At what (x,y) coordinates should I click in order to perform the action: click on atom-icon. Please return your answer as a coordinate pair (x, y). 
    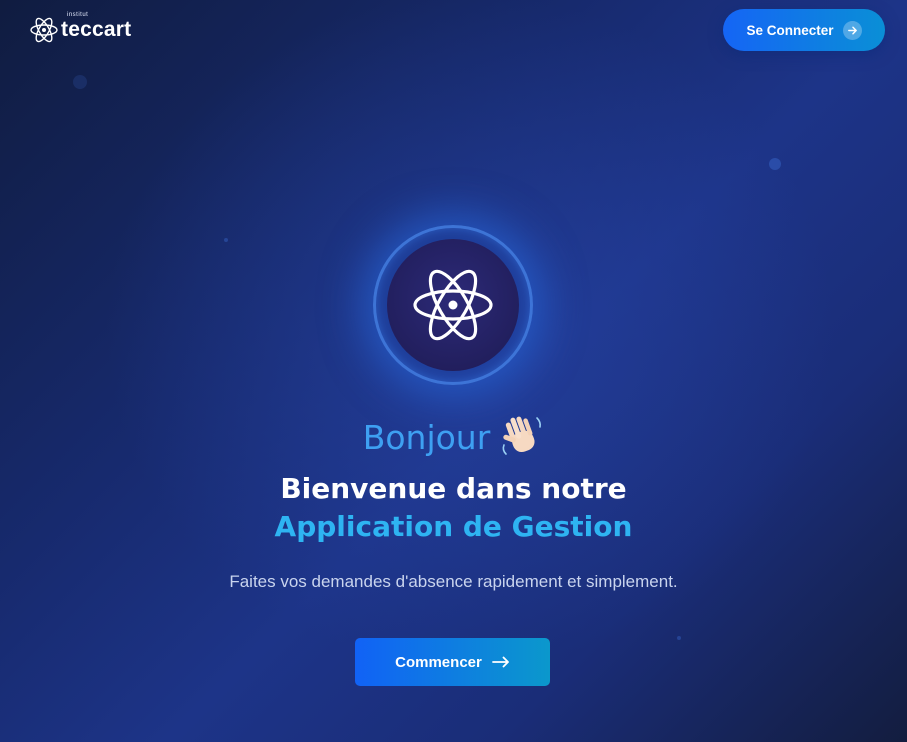
    Looking at the image, I should click on (453, 305).